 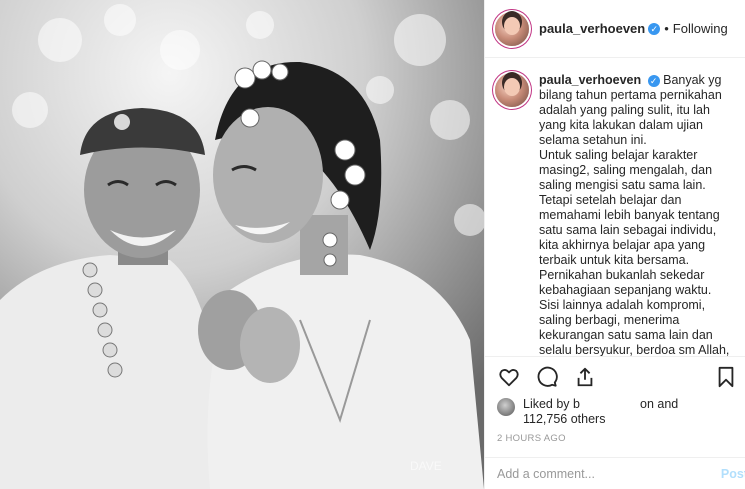 I want to click on heart-icon, so click(x=509, y=377).